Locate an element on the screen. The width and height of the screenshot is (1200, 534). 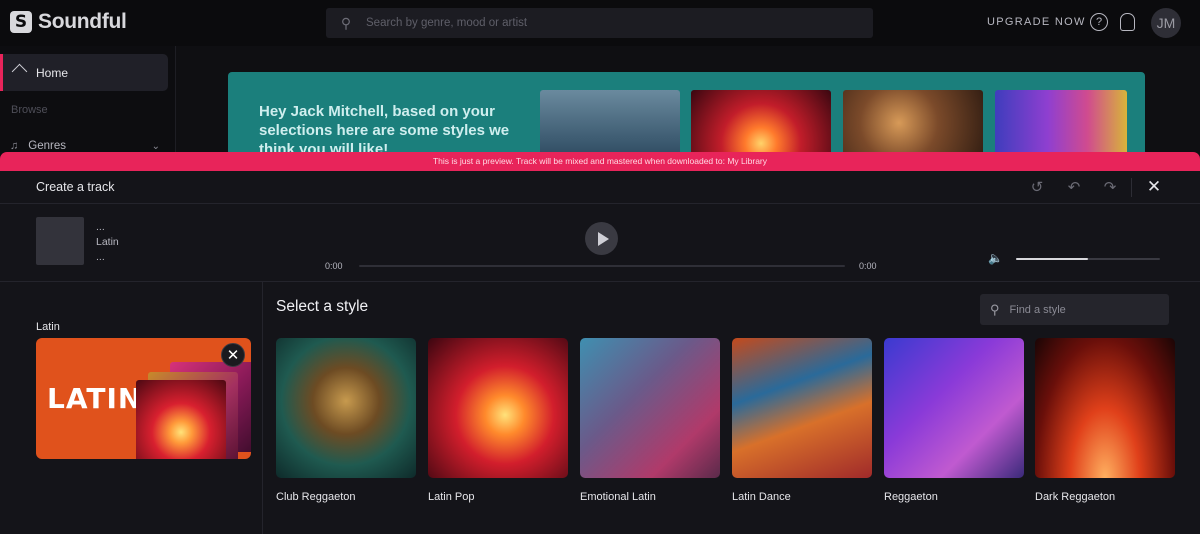
sidebar-item-label: Home is located at coordinates (52, 72).